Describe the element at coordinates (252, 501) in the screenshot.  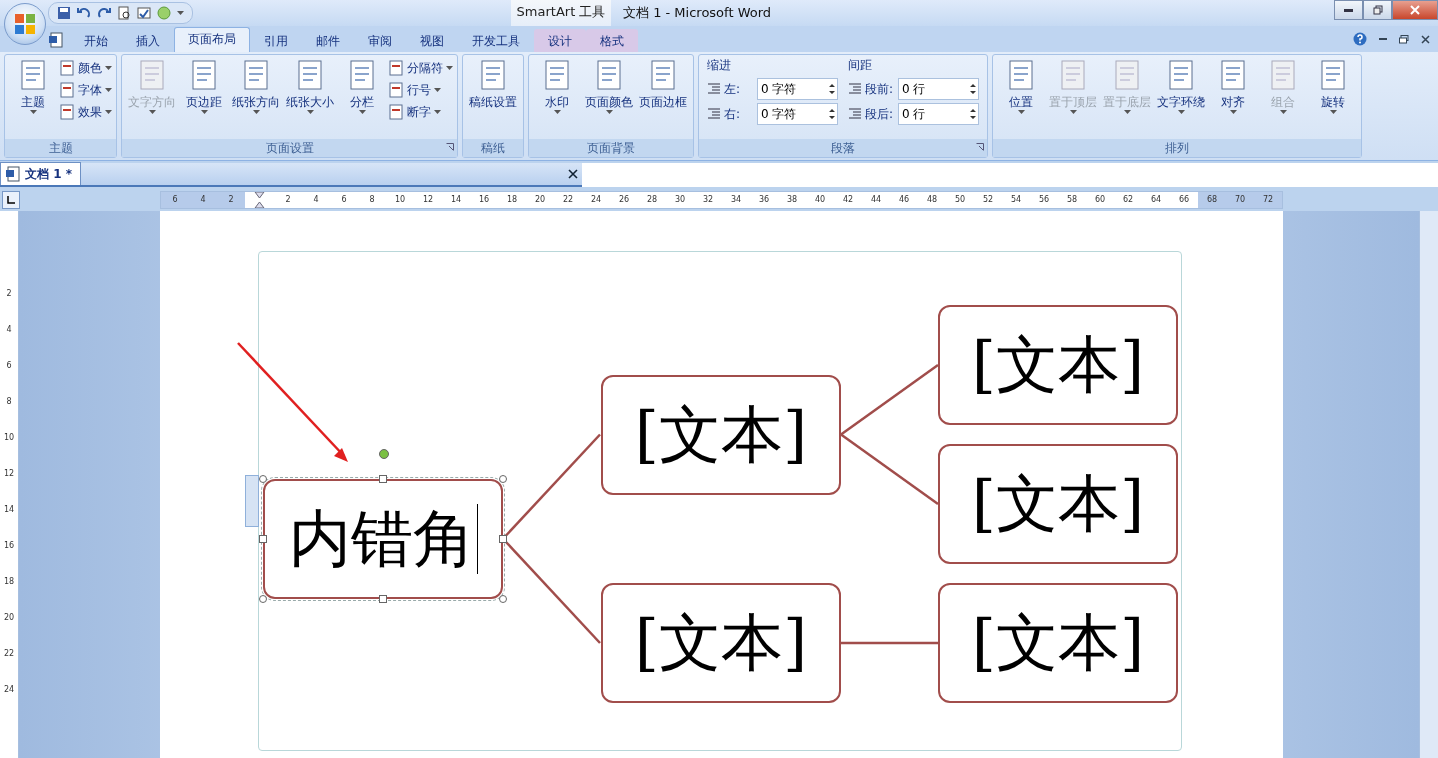
I see `text-pane-toggle` at that location.